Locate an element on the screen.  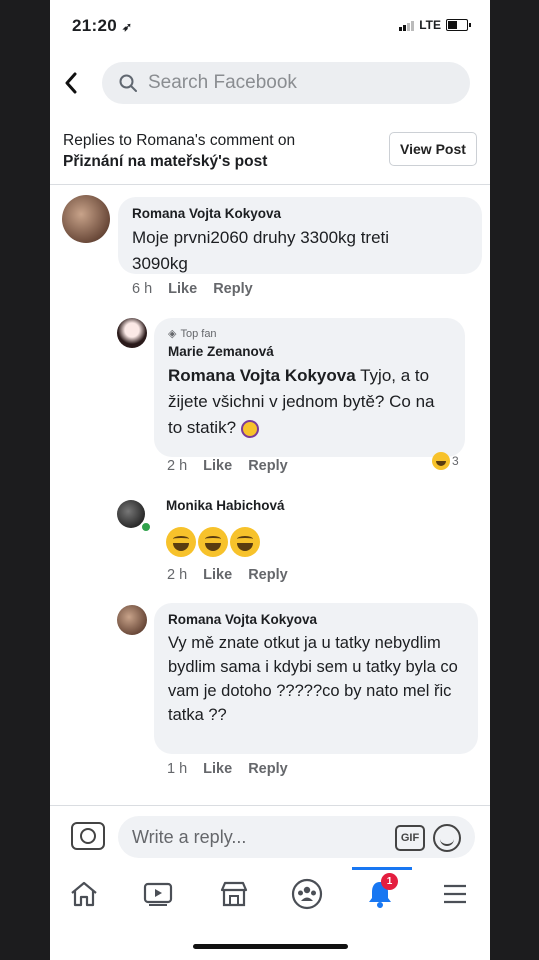
reaction-count: 3 is located at coordinates (445, 461).